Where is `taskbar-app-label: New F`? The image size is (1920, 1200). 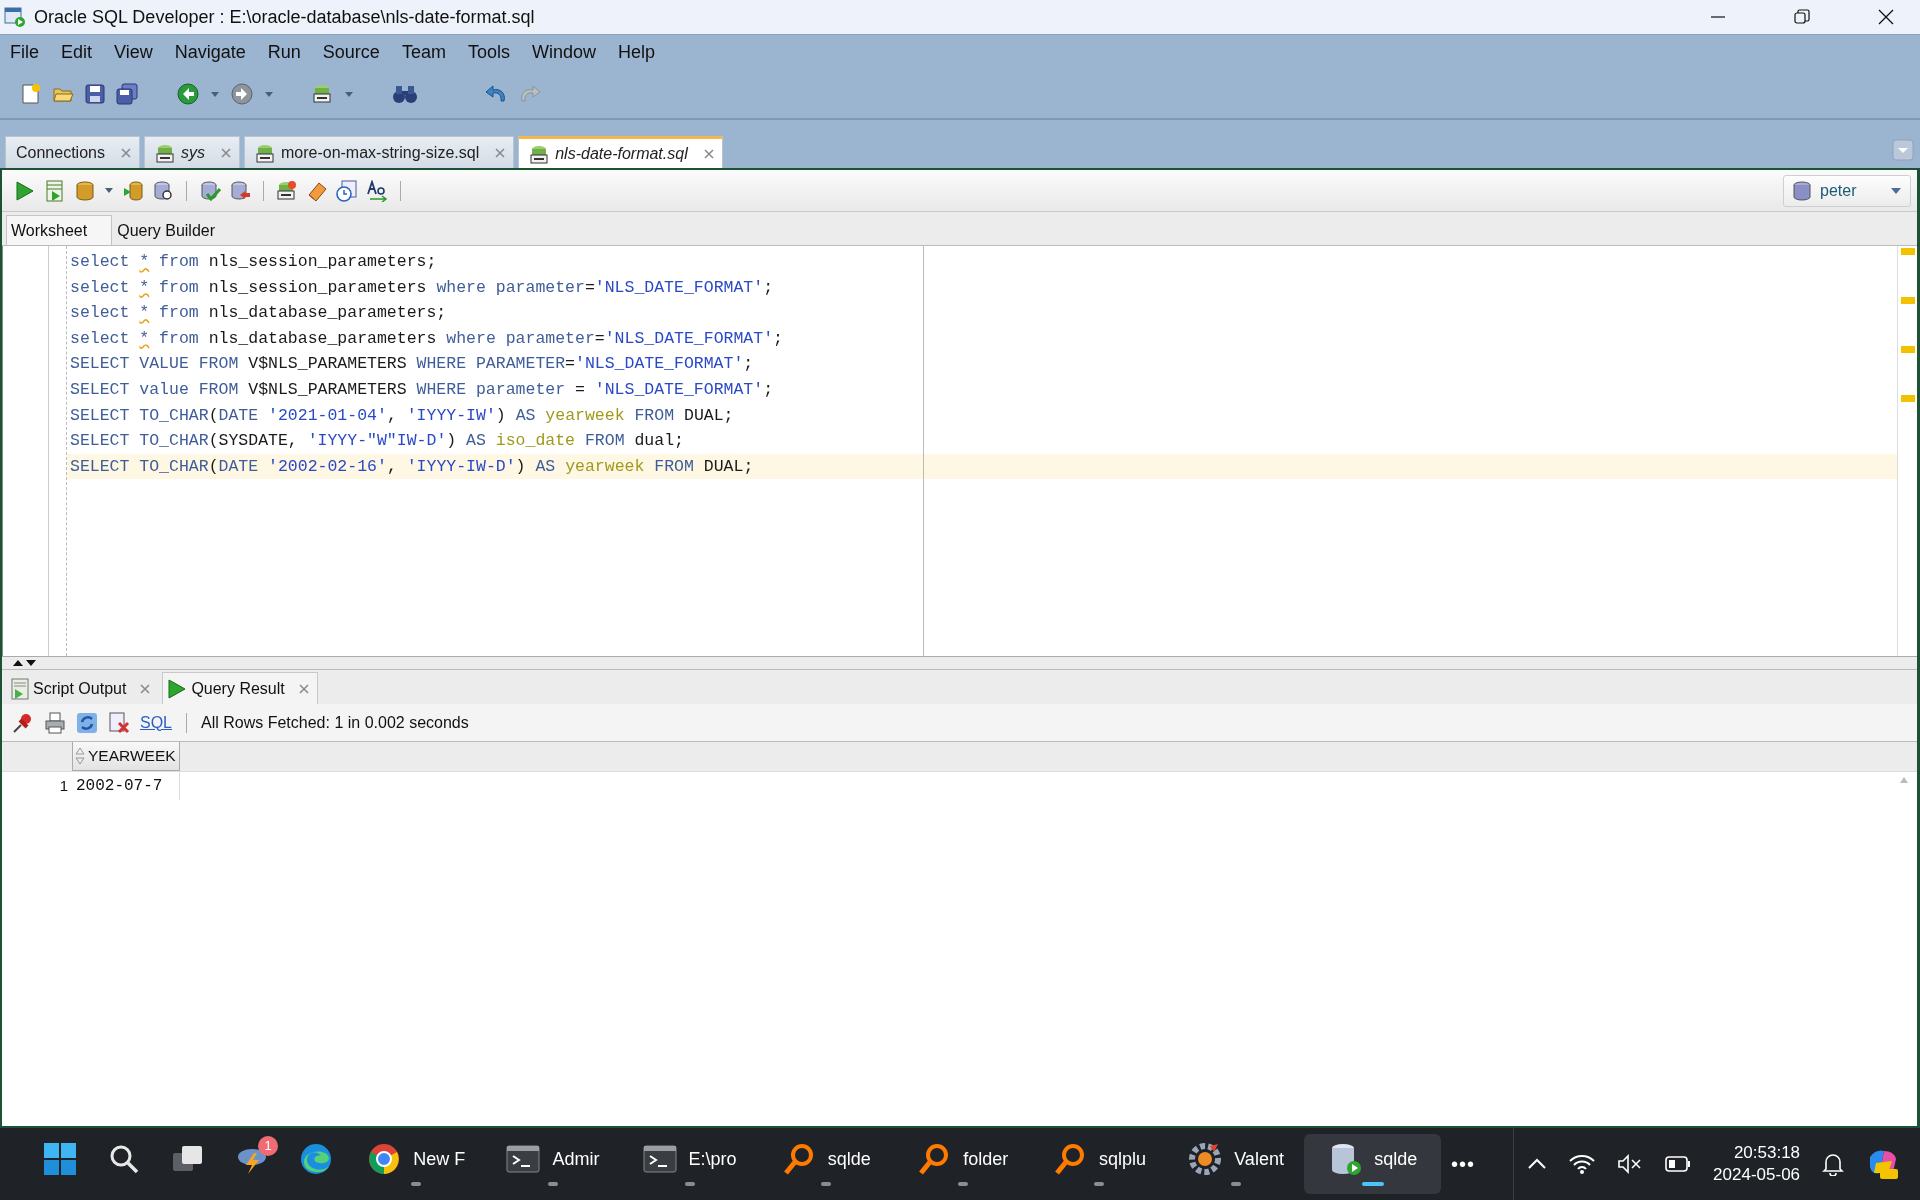
taskbar-app-label: New F is located at coordinates (439, 1159).